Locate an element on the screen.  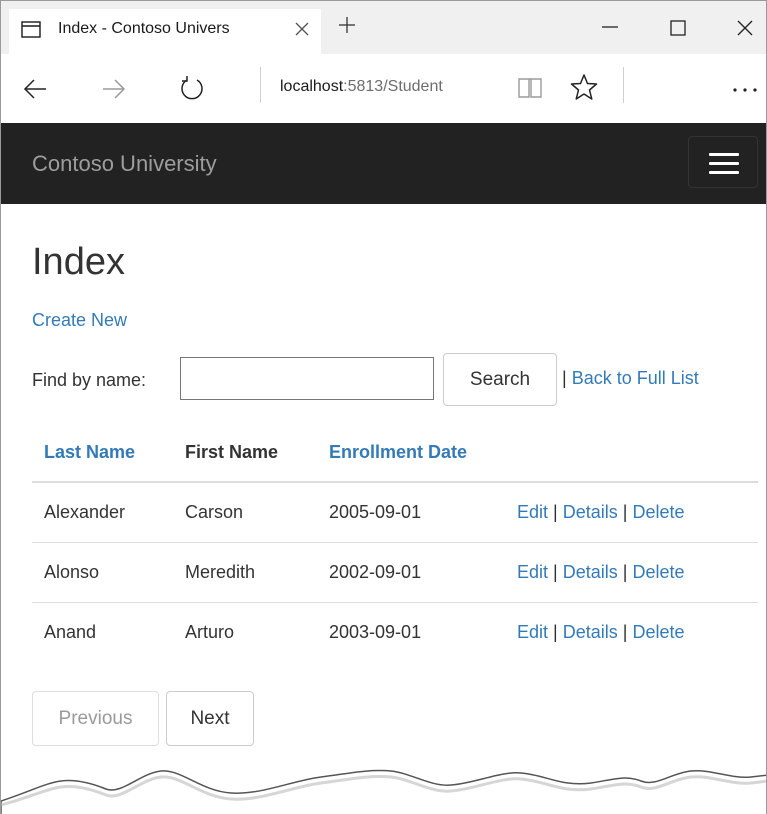
cell-last-name: Alonso is located at coordinates (102, 572).